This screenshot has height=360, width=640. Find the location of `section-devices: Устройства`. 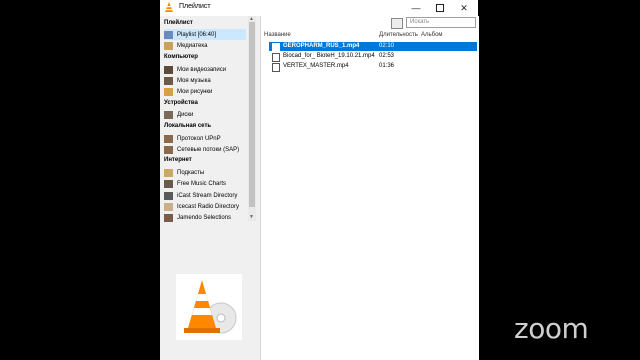

section-devices: Устройства is located at coordinates (181, 103).